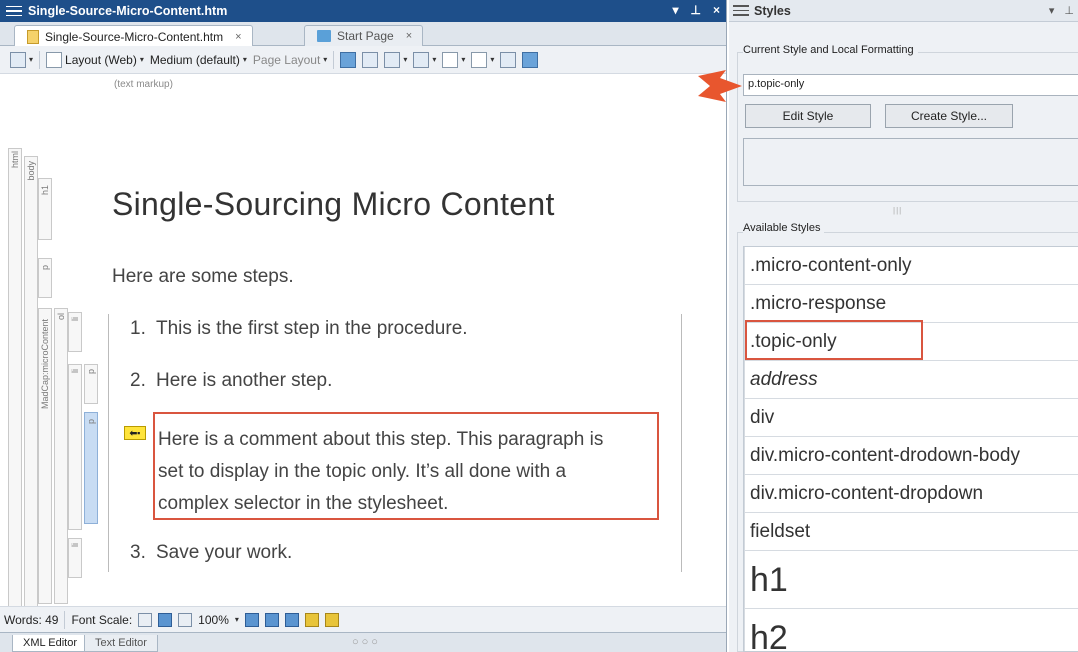 This screenshot has width=1078, height=652. Describe the element at coordinates (271, 619) in the screenshot. I see `show-structure-icon` at that location.